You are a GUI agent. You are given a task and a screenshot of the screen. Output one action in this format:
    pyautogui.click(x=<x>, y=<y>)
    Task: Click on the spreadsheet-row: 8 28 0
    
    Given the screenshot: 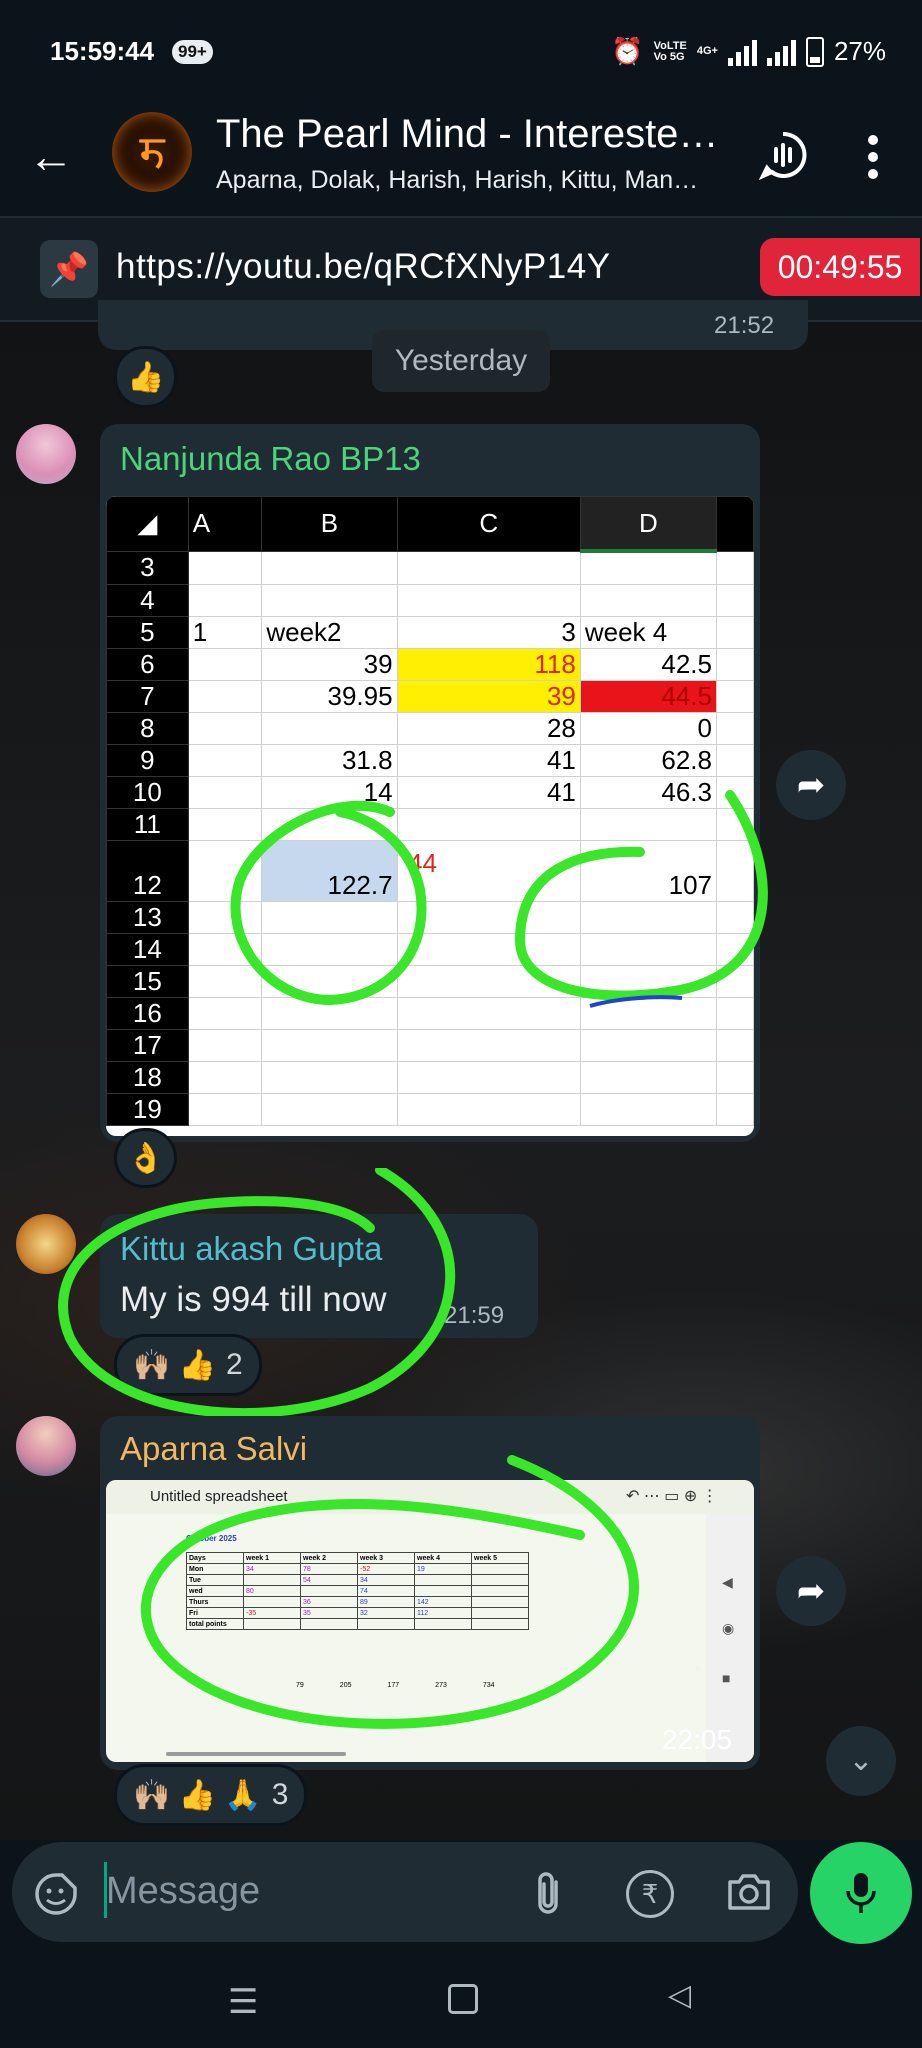 What is the action you would take?
    pyautogui.click(x=430, y=728)
    